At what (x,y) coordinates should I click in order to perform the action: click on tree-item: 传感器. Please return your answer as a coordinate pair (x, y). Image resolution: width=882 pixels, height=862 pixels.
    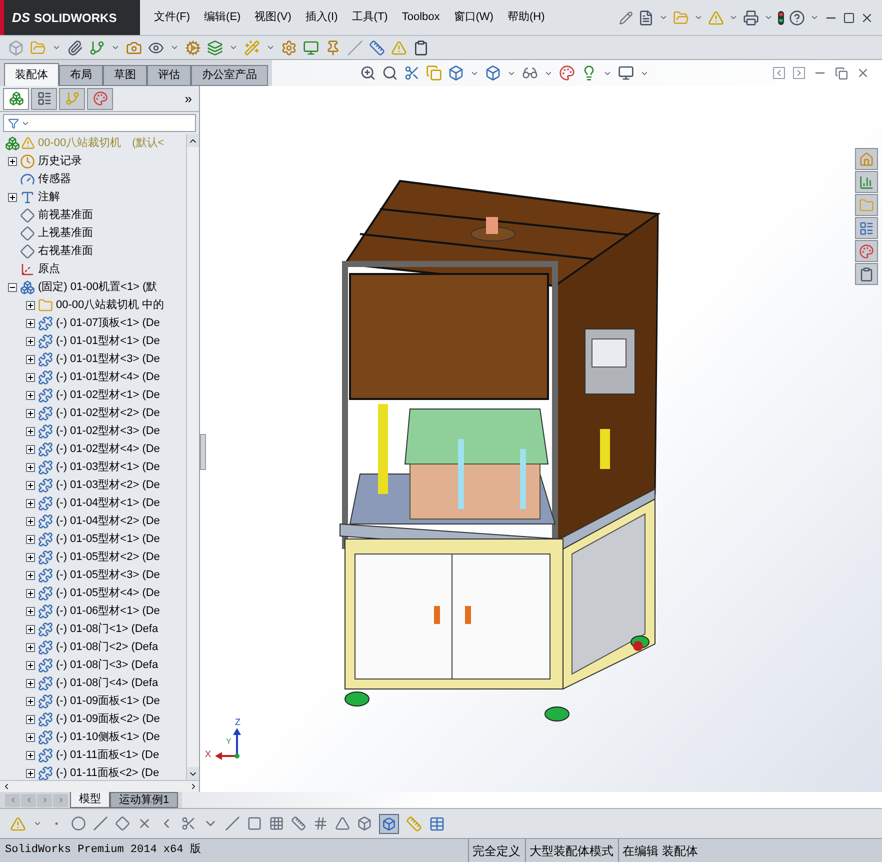
    Looking at the image, I should click on (54, 179).